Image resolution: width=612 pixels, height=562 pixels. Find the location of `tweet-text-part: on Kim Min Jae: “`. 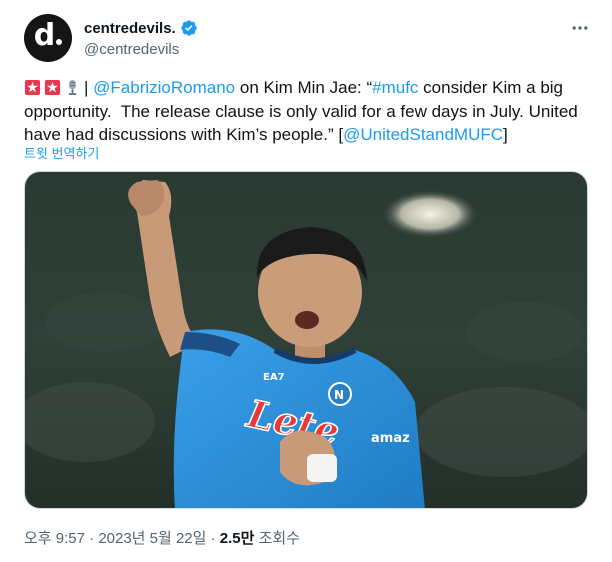

tweet-text-part: on Kim Min Jae: “ is located at coordinates (304, 87).